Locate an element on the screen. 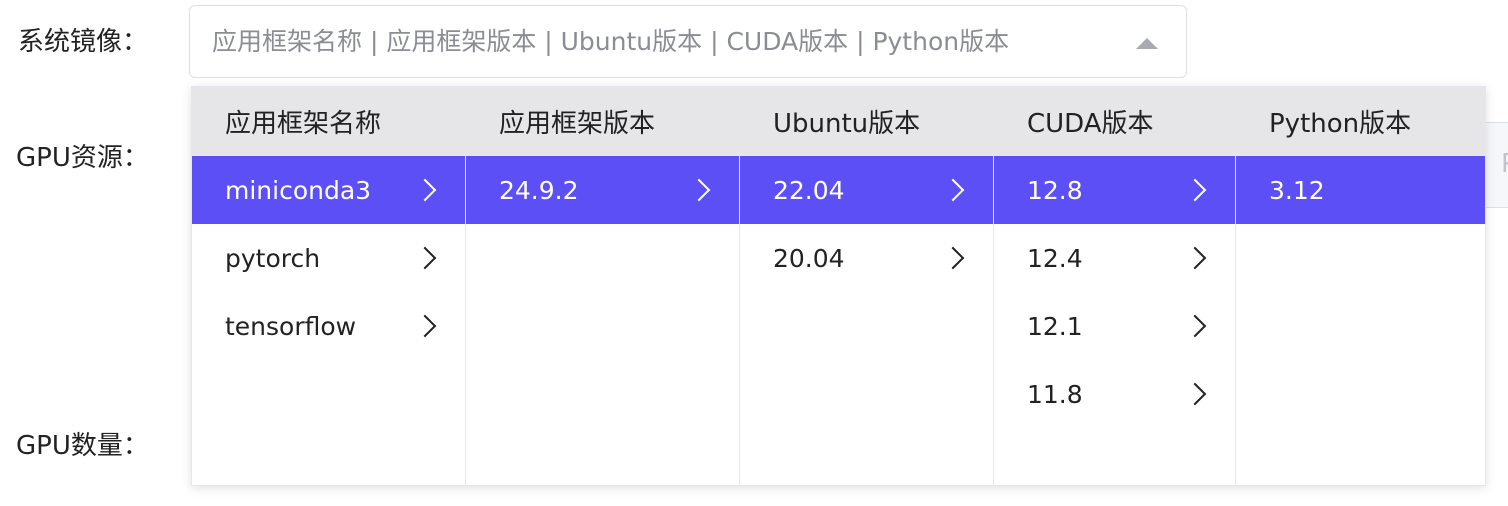 This screenshot has height=506, width=1508. cascader-option-label: tensorflow is located at coordinates (291, 326).